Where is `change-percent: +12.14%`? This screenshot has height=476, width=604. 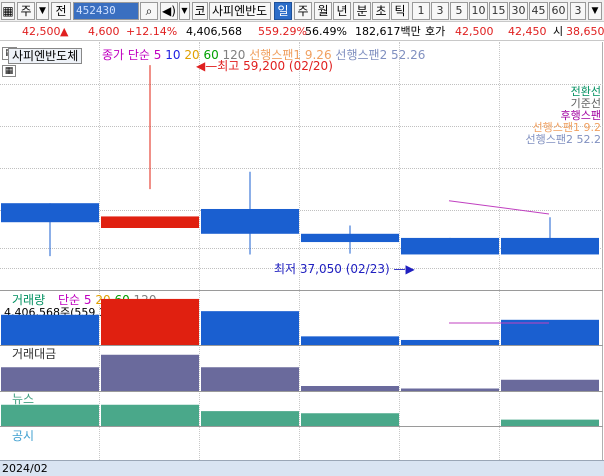 change-percent: +12.14% is located at coordinates (152, 31).